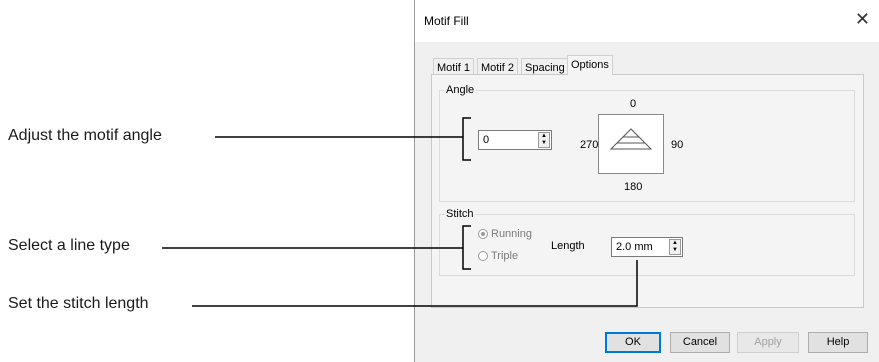 The height and width of the screenshot is (362, 879). I want to click on tab-spacing: Spacing, so click(545, 66).